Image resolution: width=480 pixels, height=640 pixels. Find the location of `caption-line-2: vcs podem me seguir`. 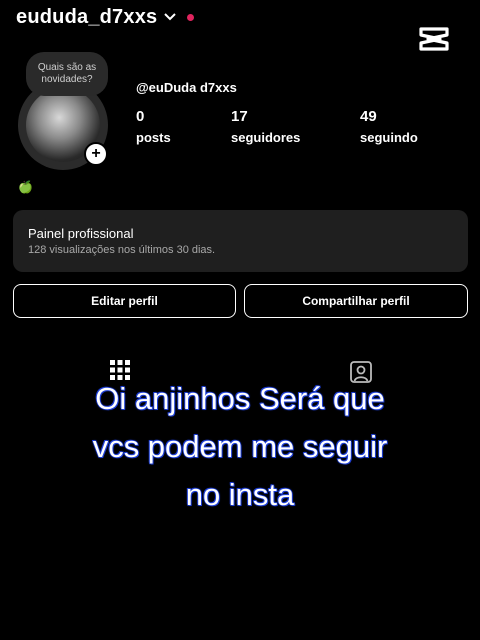

caption-line-2: vcs podem me seguir is located at coordinates (240, 446).